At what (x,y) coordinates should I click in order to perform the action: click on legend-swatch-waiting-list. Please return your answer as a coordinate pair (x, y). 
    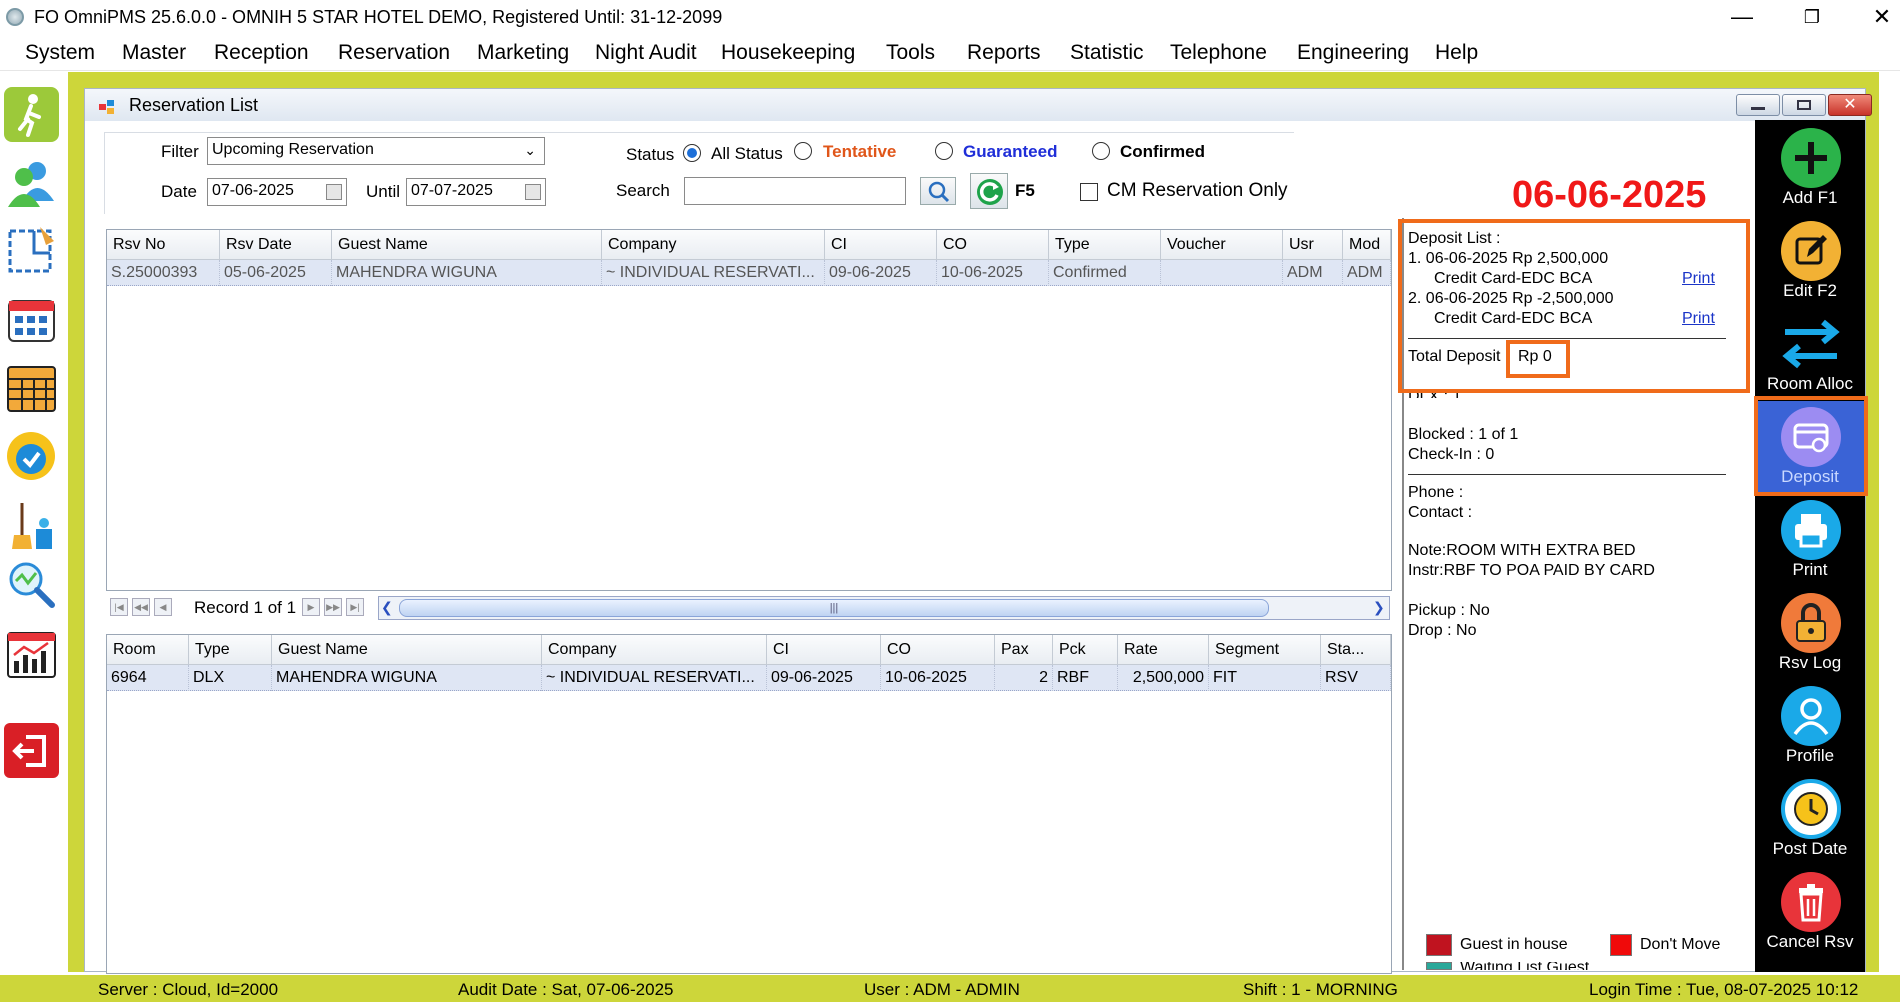
    Looking at the image, I should click on (1439, 966).